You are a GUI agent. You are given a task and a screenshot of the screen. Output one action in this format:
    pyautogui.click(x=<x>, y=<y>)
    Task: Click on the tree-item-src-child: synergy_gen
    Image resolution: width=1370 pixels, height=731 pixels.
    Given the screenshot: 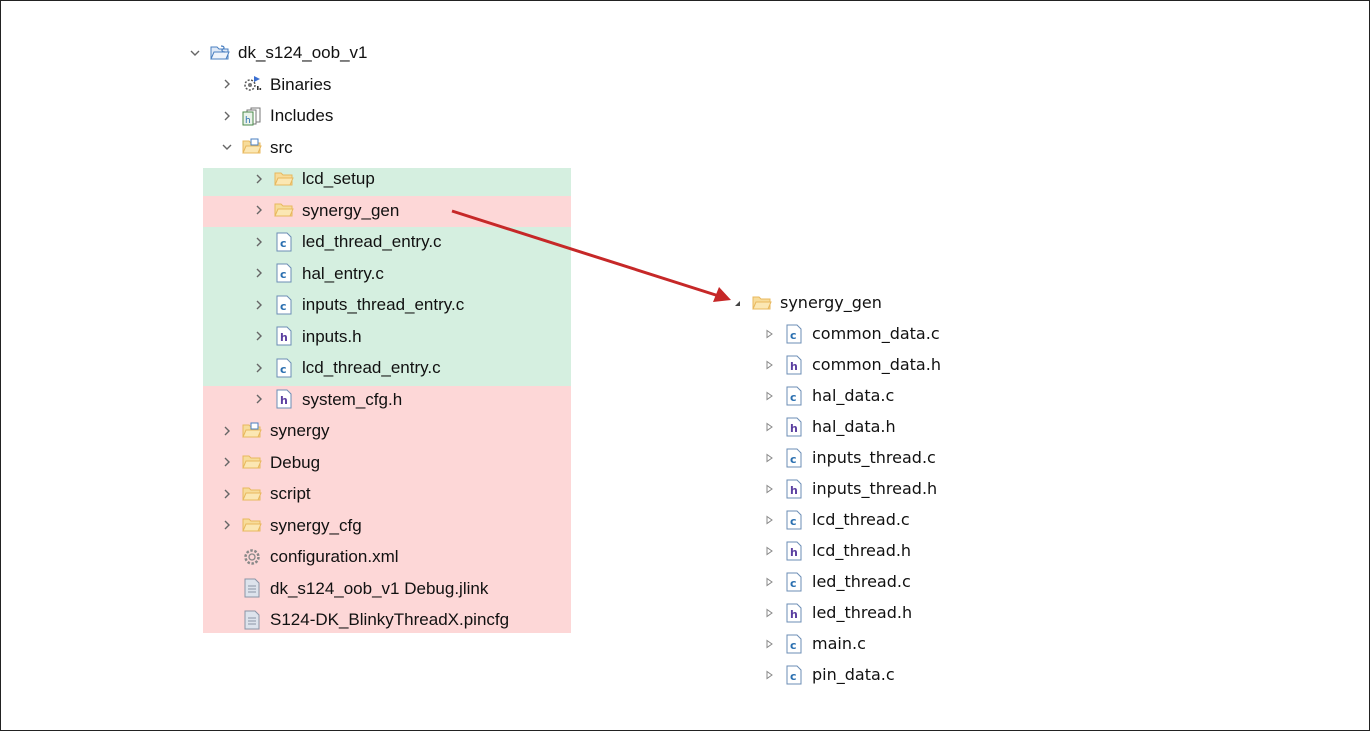 What is the action you would take?
    pyautogui.click(x=325, y=210)
    